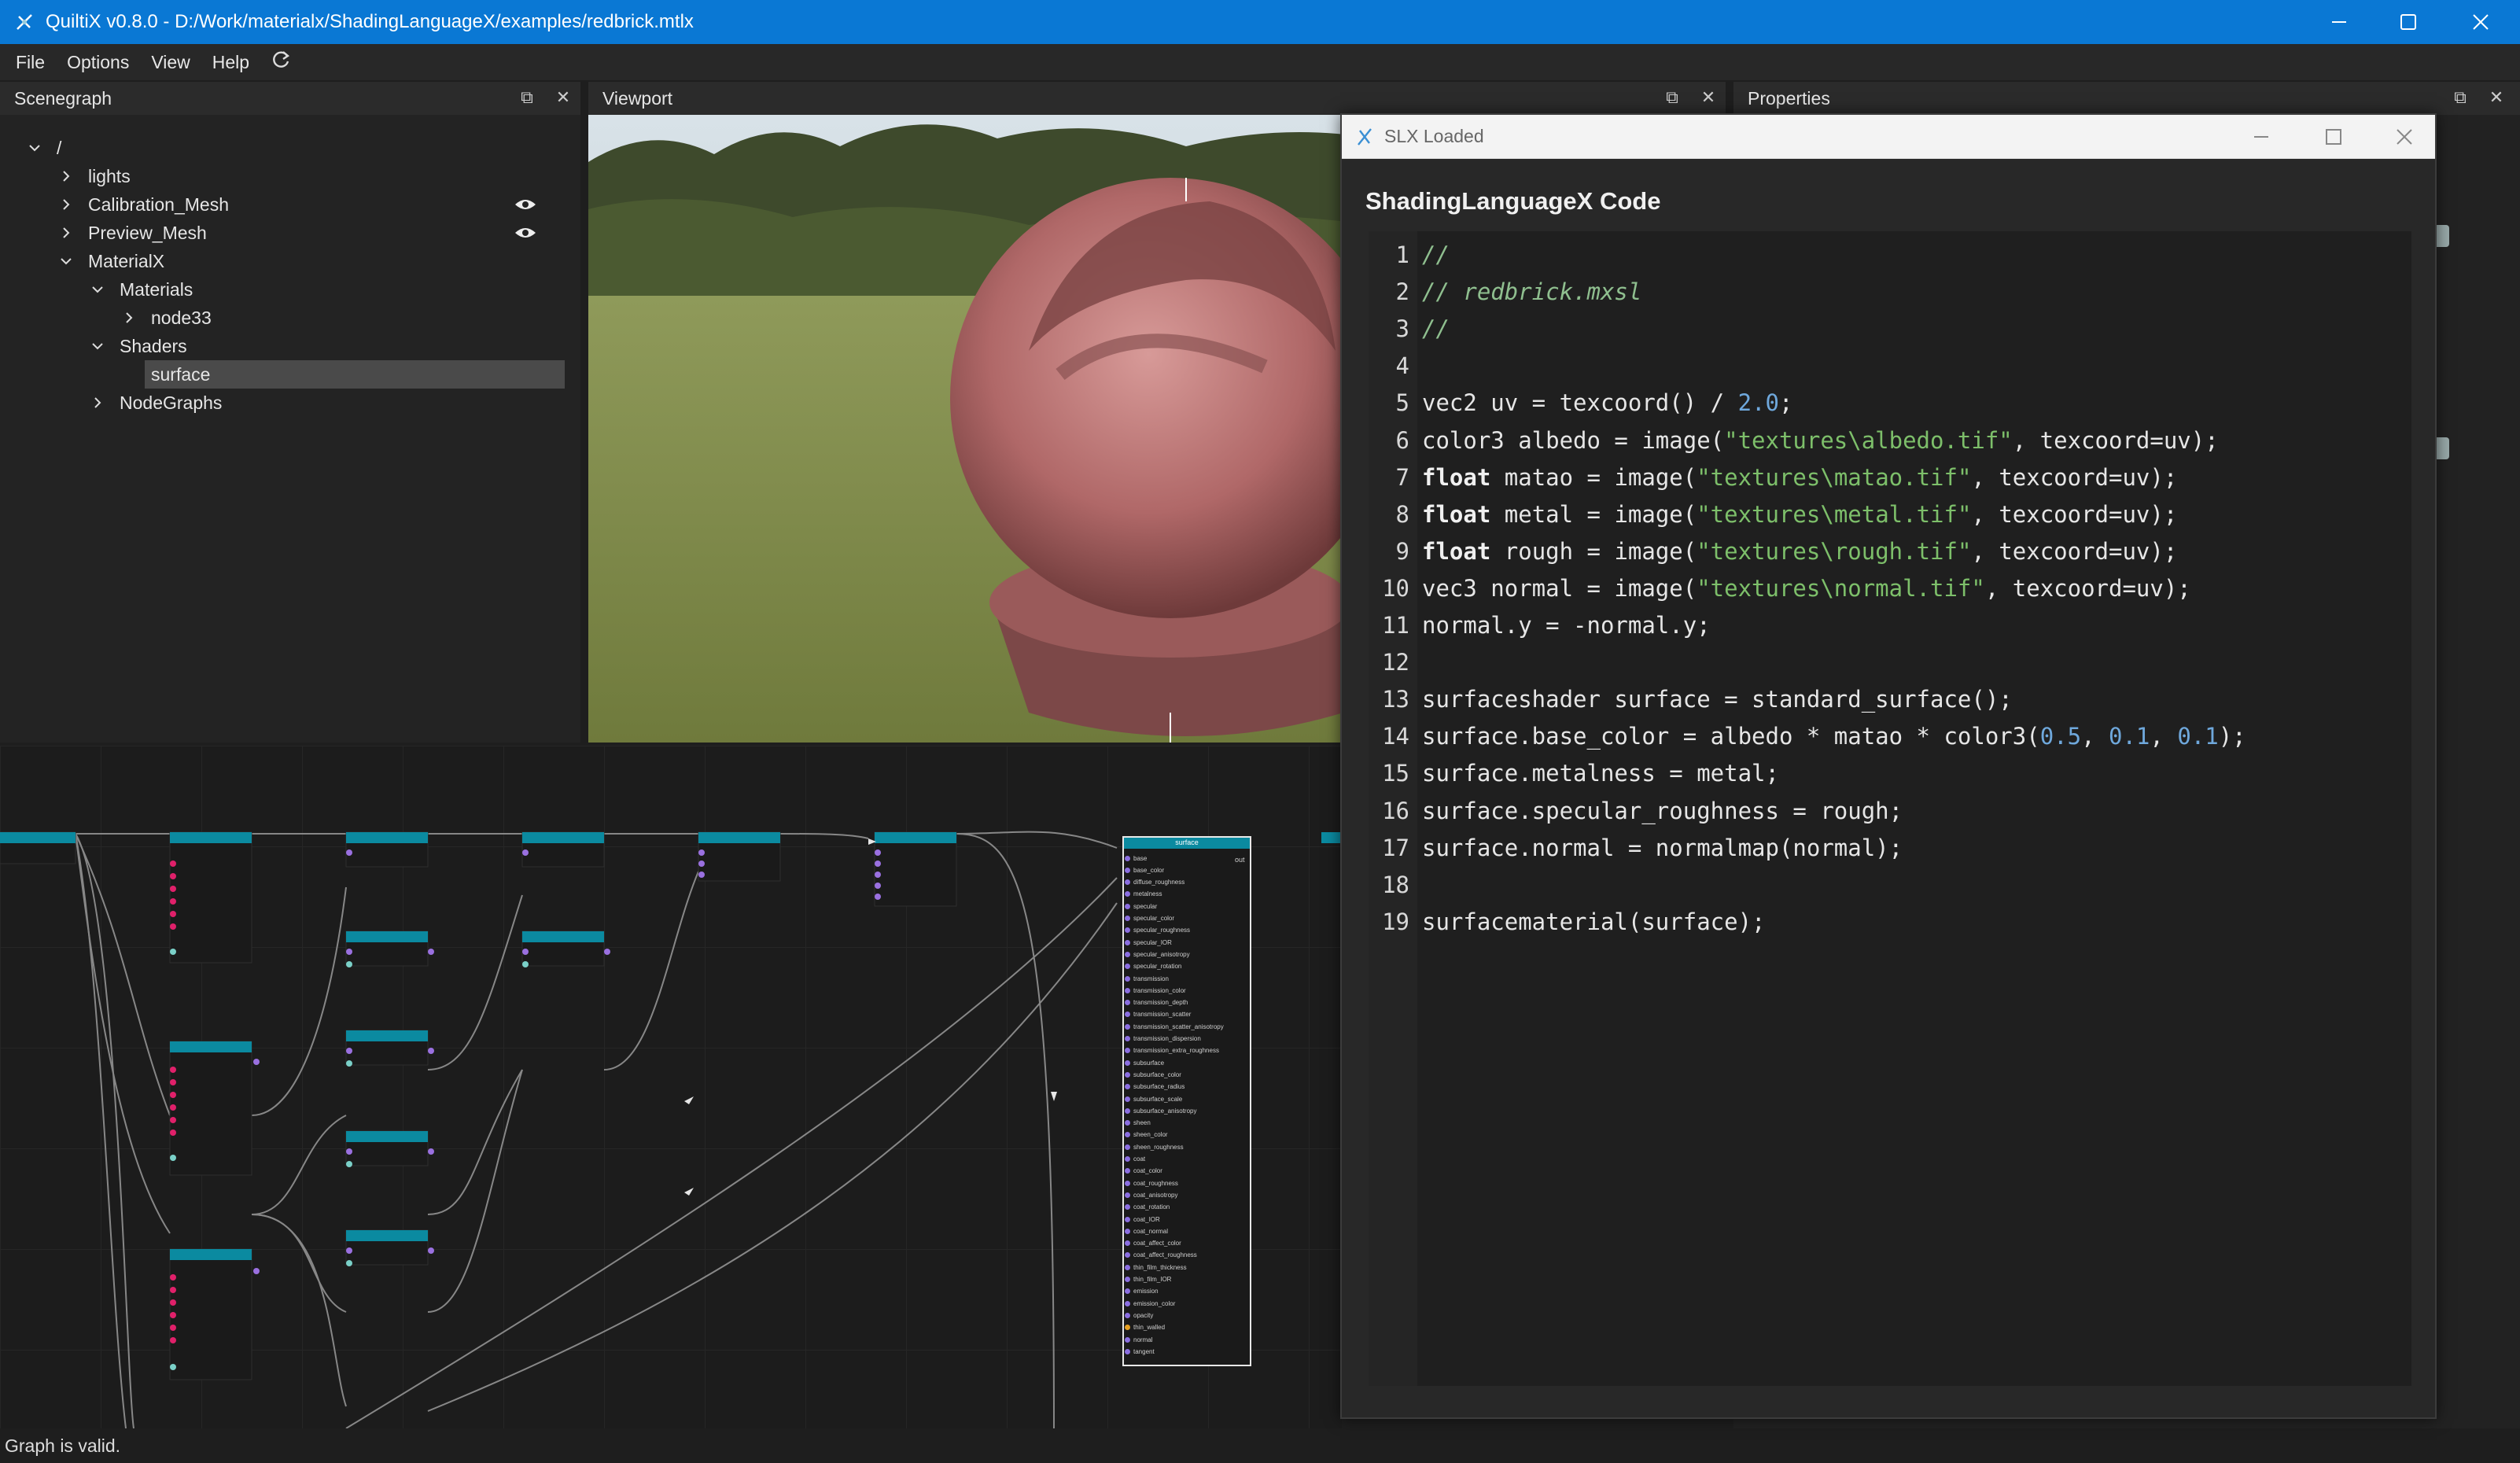 The height and width of the screenshot is (1463, 2520). I want to click on tree-item-calibration-mesh: Calibration_Mesh, so click(143, 204).